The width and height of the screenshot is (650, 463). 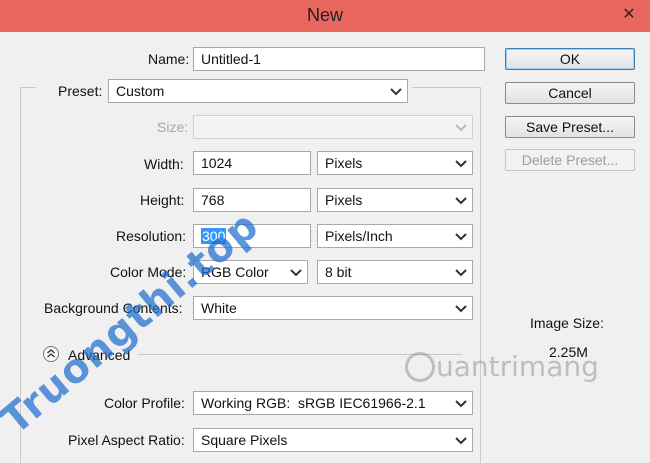 What do you see at coordinates (333, 440) in the screenshot?
I see `pixel-aspect-select: Square Pixels` at bounding box center [333, 440].